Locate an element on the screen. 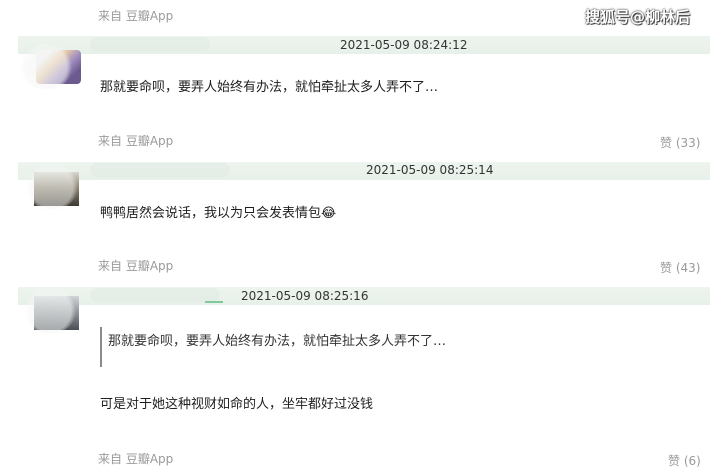 This screenshot has height=474, width=710. quote-bar is located at coordinates (101, 347).